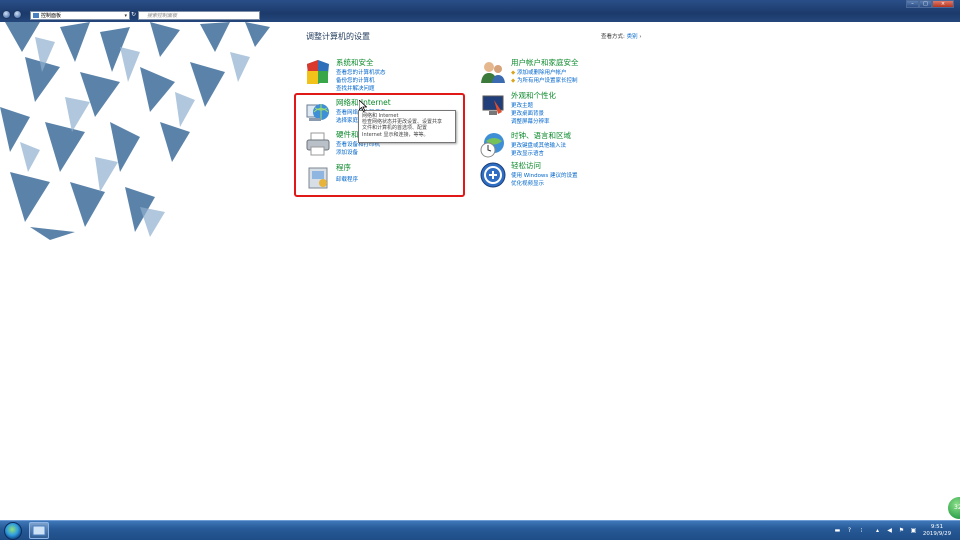  I want to click on glass-shards-decoration, so click(135, 131).